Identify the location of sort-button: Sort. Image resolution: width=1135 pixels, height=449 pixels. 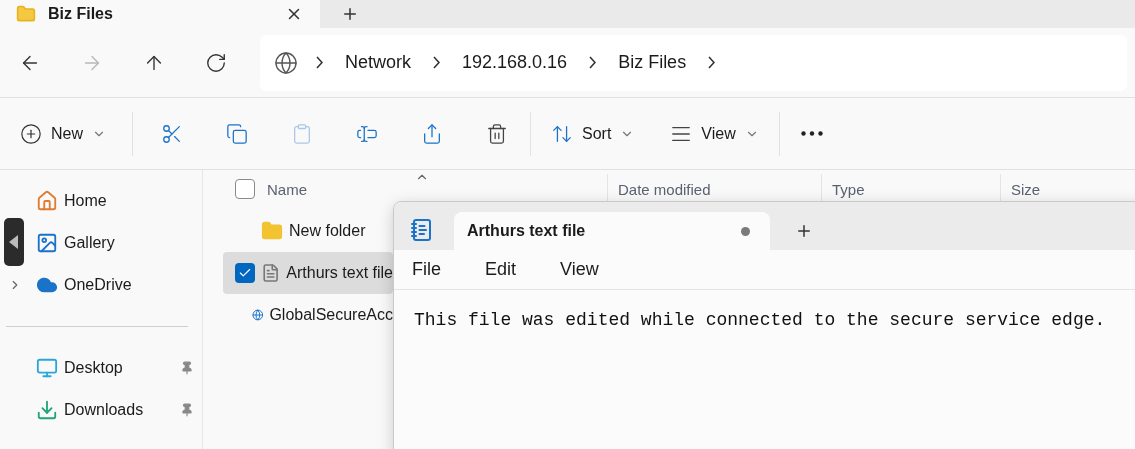
(593, 133).